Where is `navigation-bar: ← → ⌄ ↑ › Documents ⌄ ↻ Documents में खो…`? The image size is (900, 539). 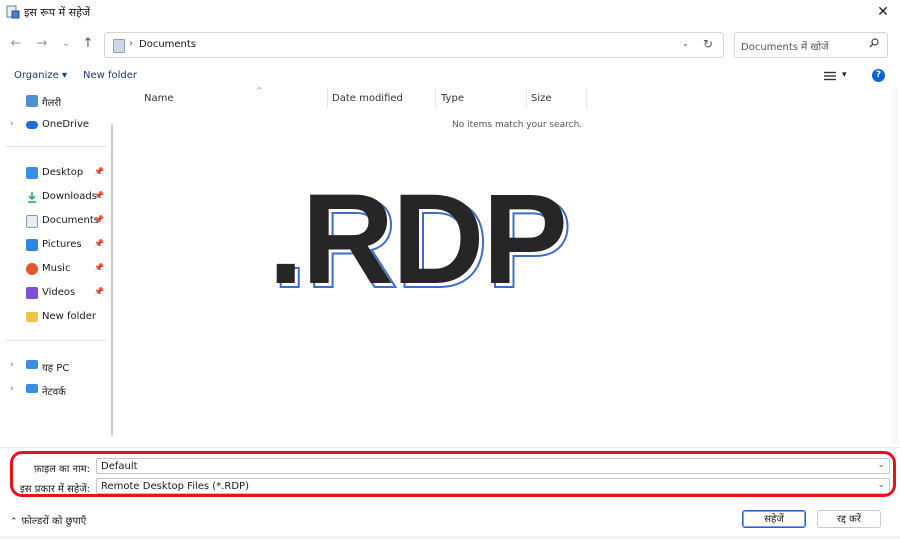 navigation-bar: ← → ⌄ ↑ › Documents ⌄ ↻ Documents में खो… is located at coordinates (450, 44).